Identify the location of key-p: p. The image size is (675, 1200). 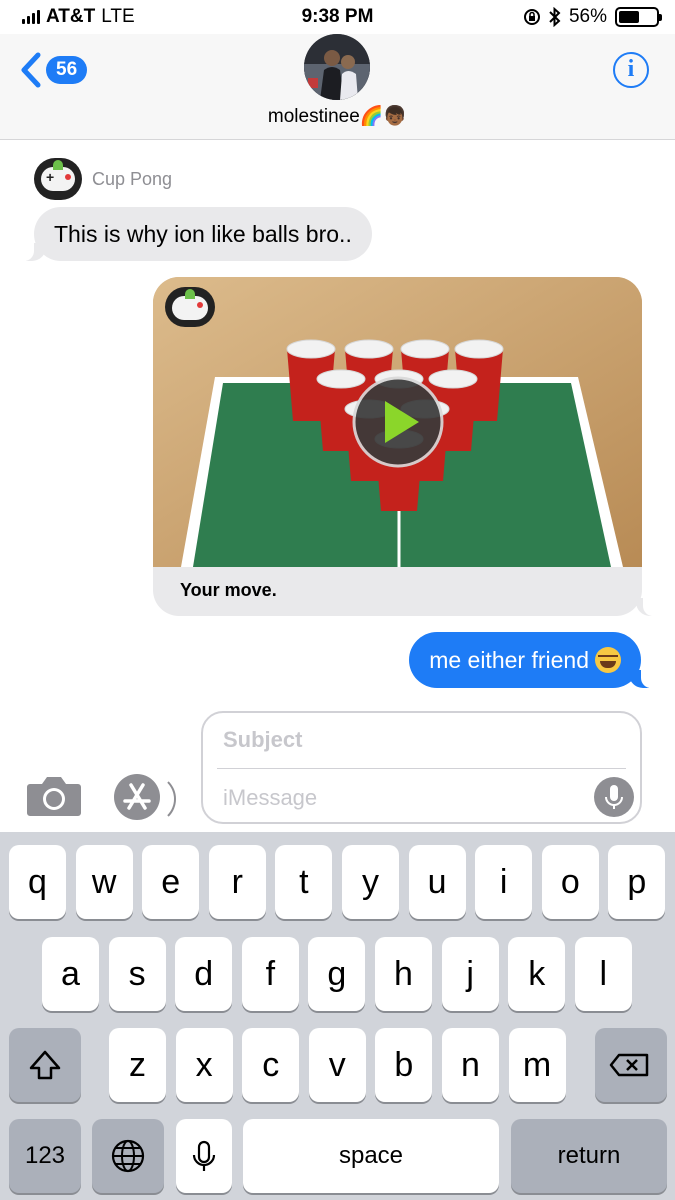
(637, 882).